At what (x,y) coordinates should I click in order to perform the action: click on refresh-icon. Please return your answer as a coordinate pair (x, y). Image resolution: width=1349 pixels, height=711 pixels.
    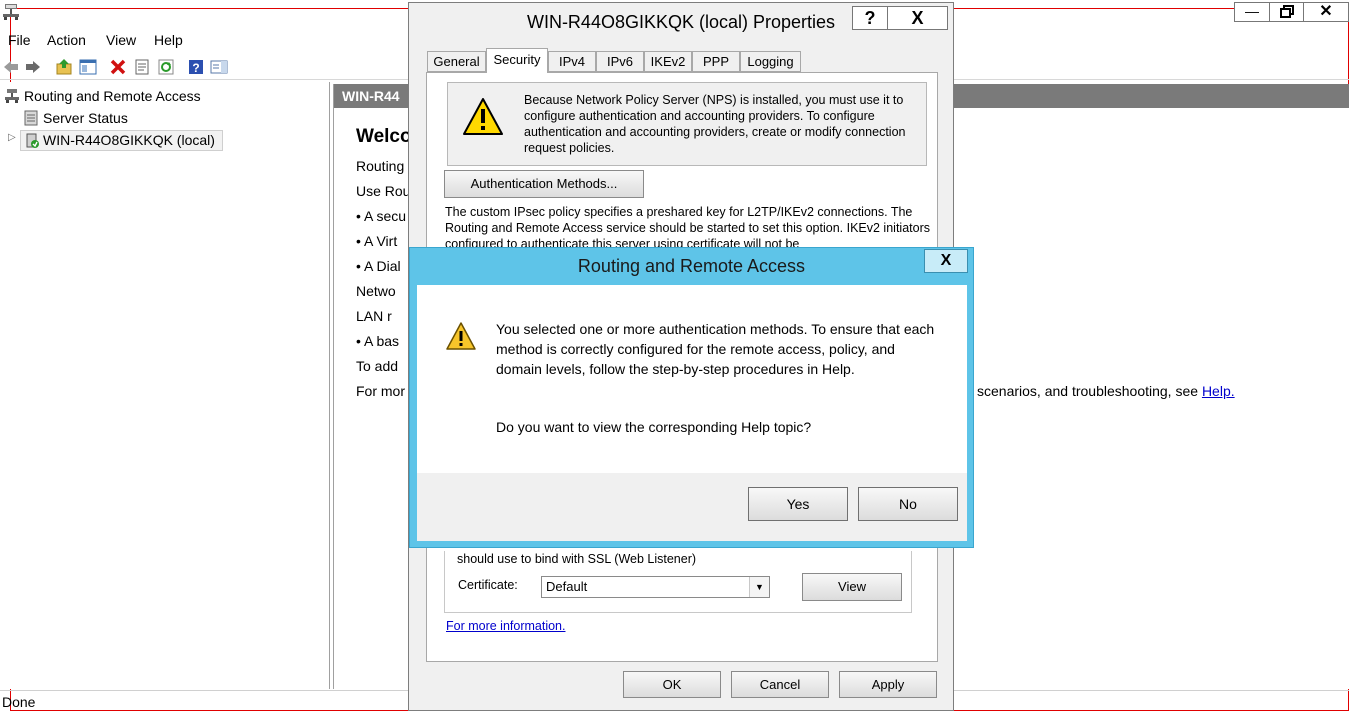
    Looking at the image, I should click on (166, 67).